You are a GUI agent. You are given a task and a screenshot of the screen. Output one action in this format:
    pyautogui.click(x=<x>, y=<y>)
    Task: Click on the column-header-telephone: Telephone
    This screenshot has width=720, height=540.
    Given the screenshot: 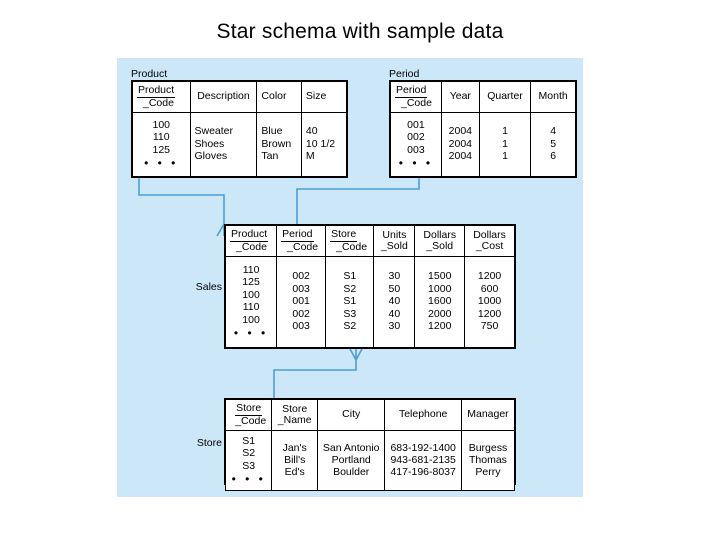 What is the action you would take?
    pyautogui.click(x=423, y=415)
    